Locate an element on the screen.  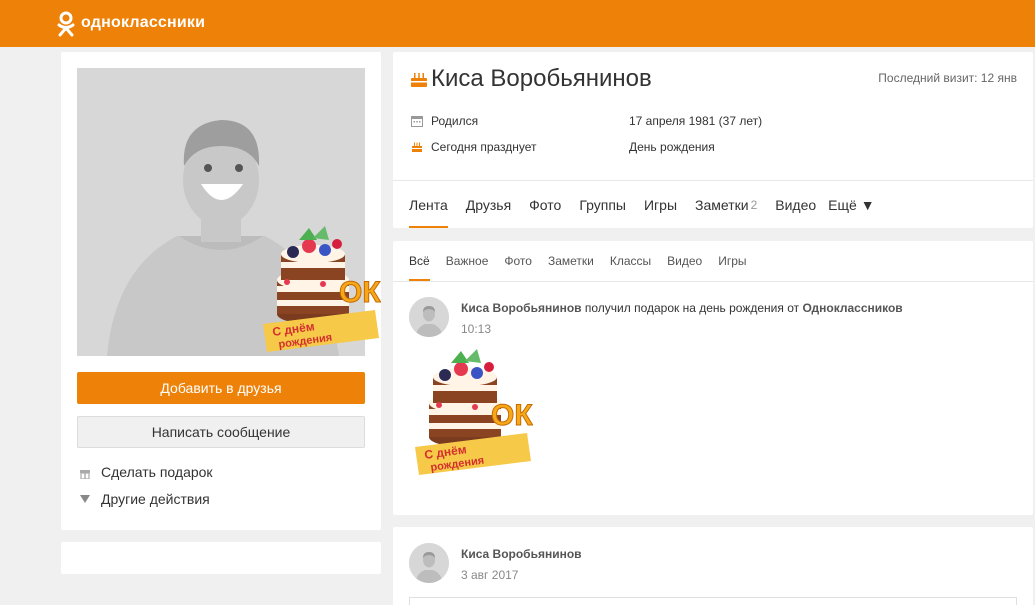
tab-friends: Друзья is located at coordinates (488, 204).